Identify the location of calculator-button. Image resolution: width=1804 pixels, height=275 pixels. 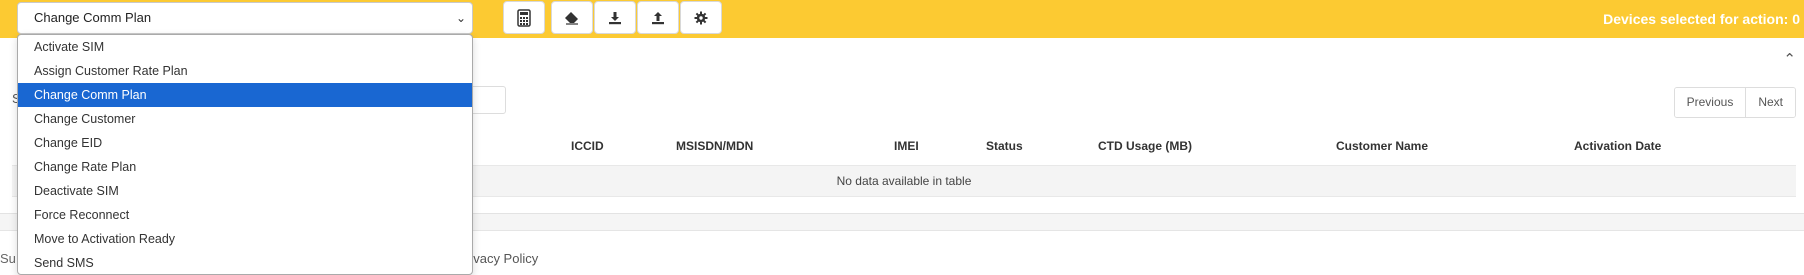
(524, 17).